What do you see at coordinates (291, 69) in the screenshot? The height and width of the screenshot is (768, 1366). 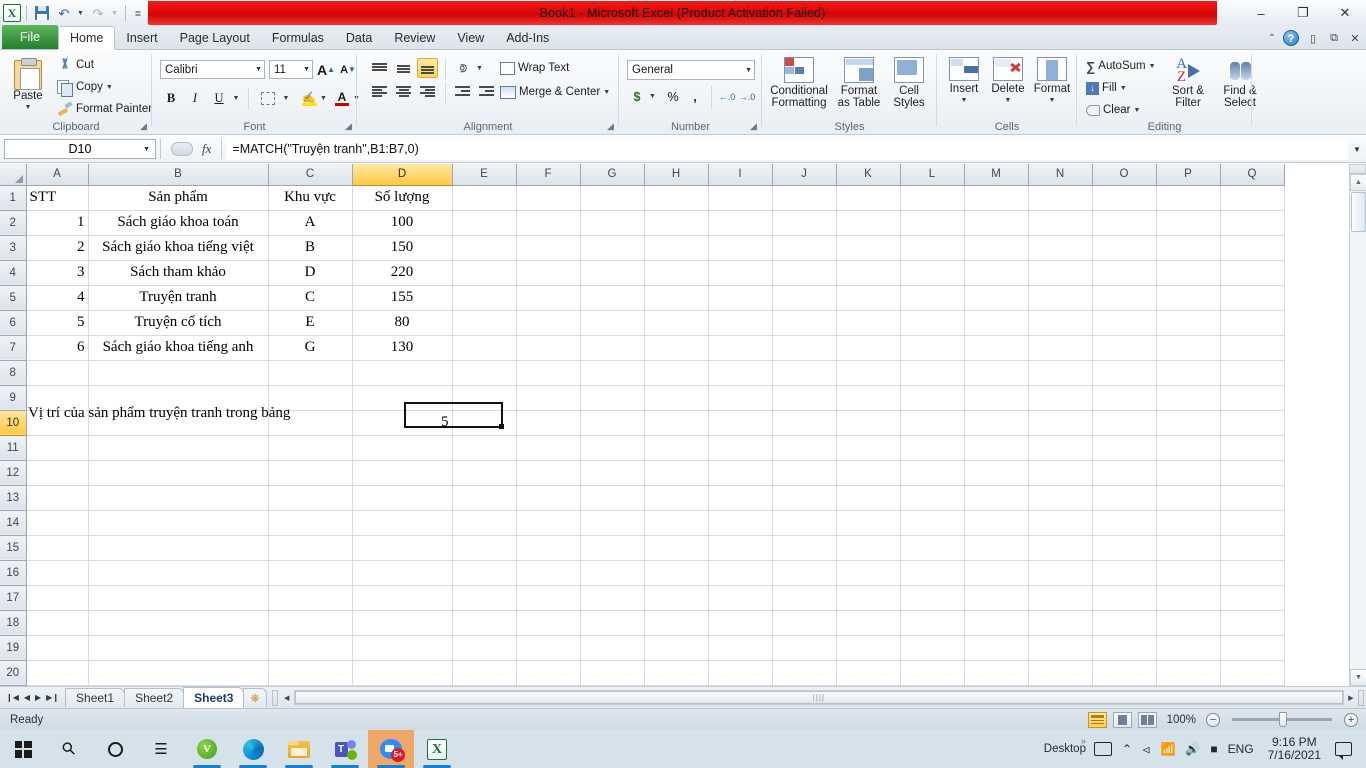 I see `font-size-select: 11 ▼` at bounding box center [291, 69].